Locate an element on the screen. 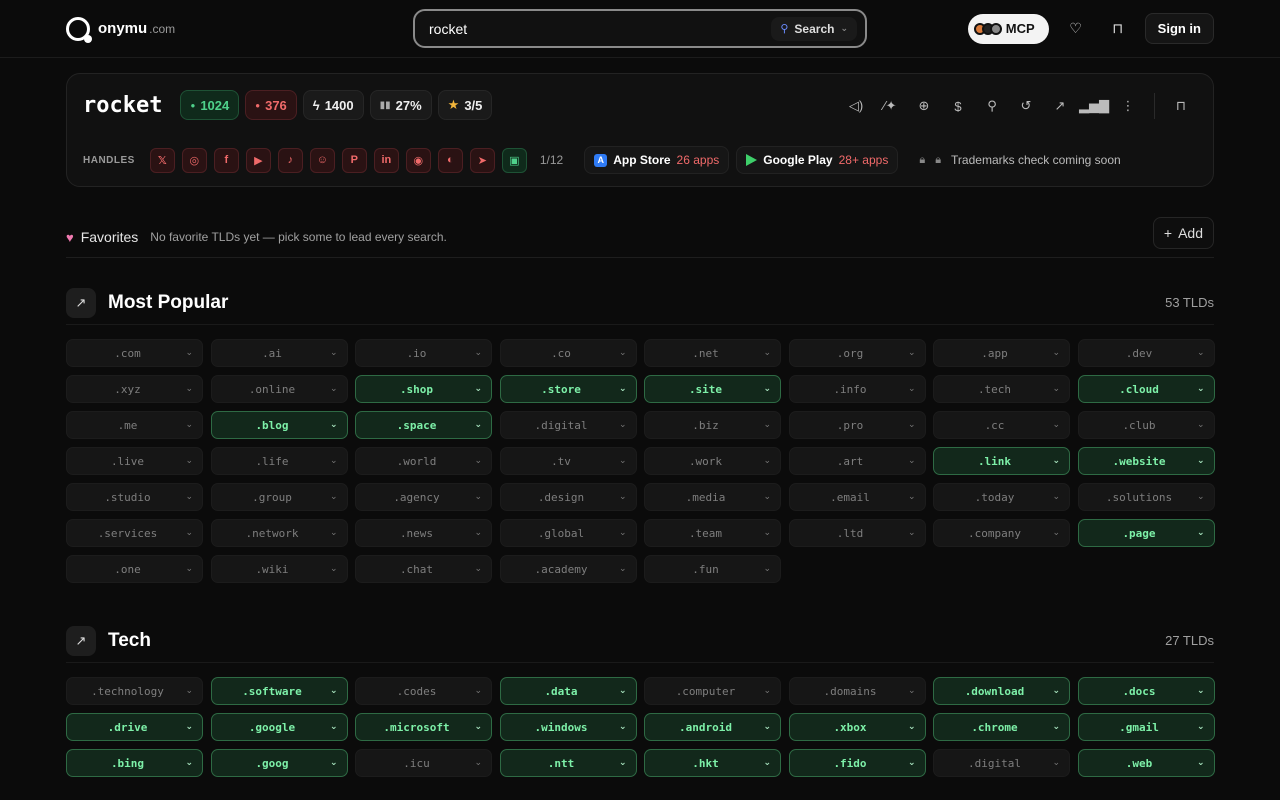  tld-chip: .microsoft ⌄ is located at coordinates (423, 727).